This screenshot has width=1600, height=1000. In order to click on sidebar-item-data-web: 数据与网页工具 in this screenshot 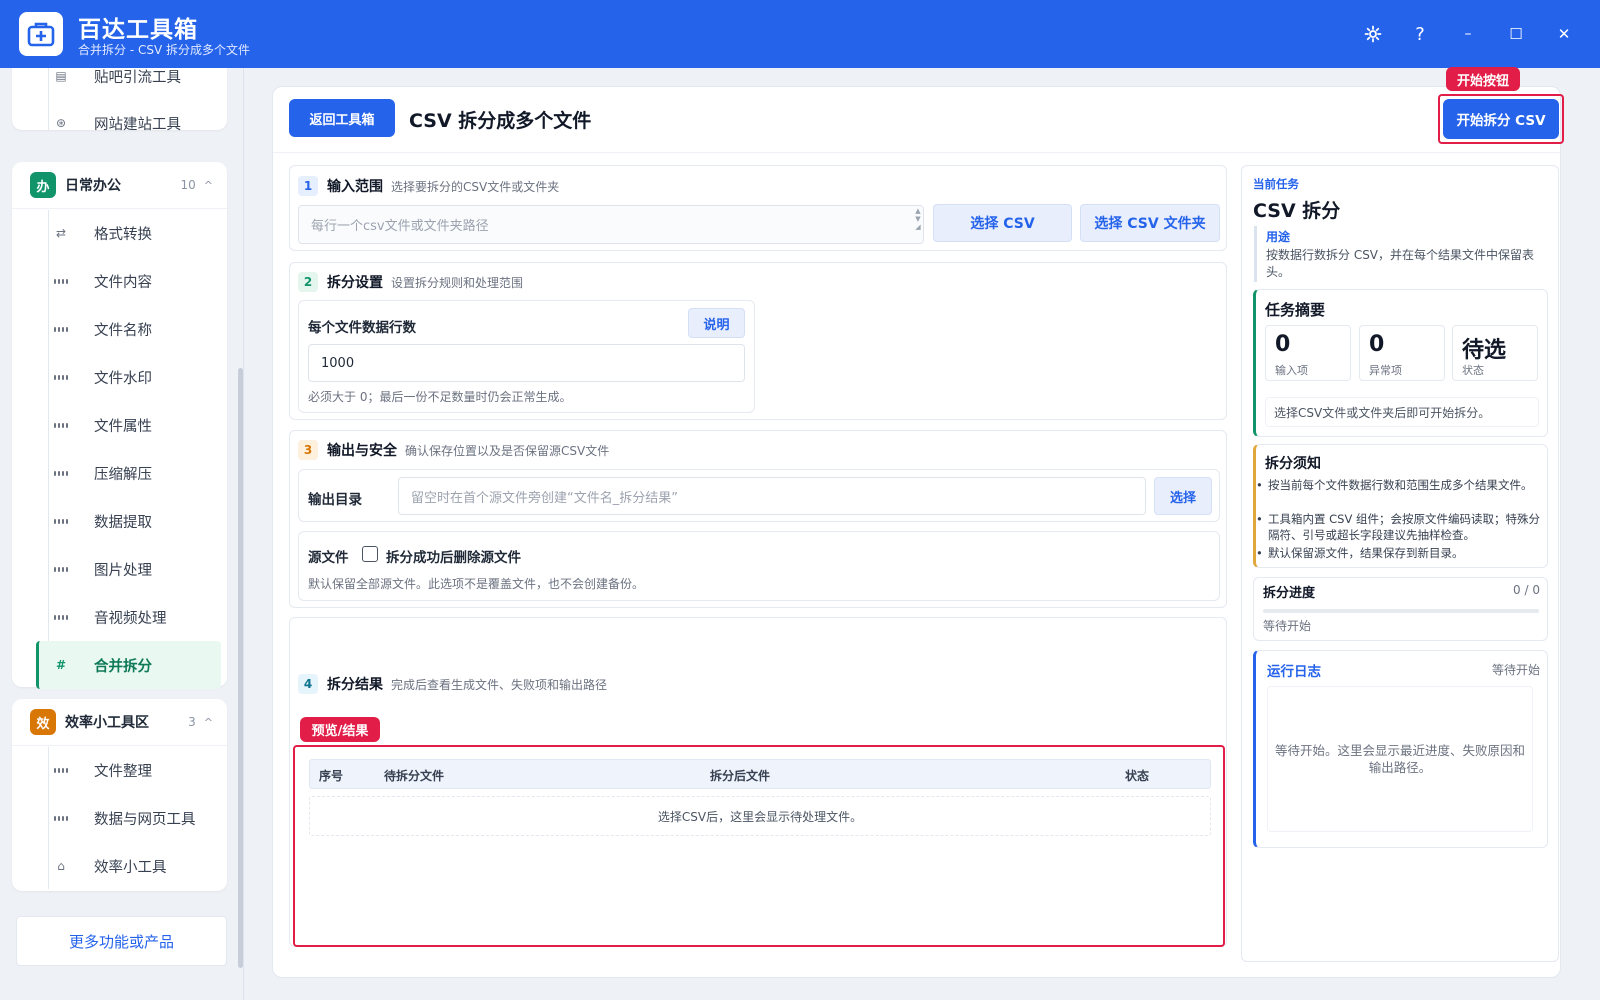, I will do `click(119, 818)`.